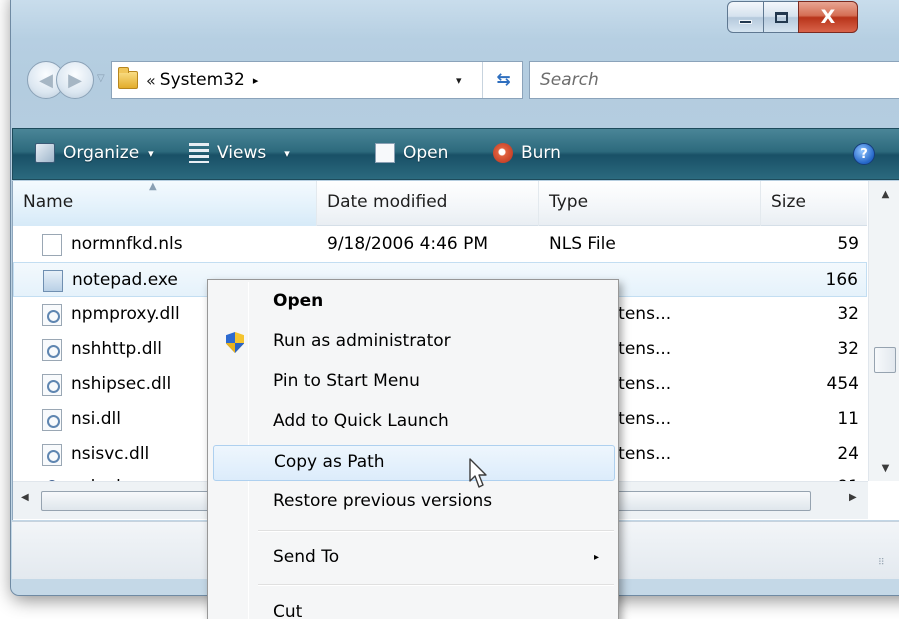 This screenshot has width=899, height=619. I want to click on vertical-scrollbar: ▲ ▼, so click(883, 331).